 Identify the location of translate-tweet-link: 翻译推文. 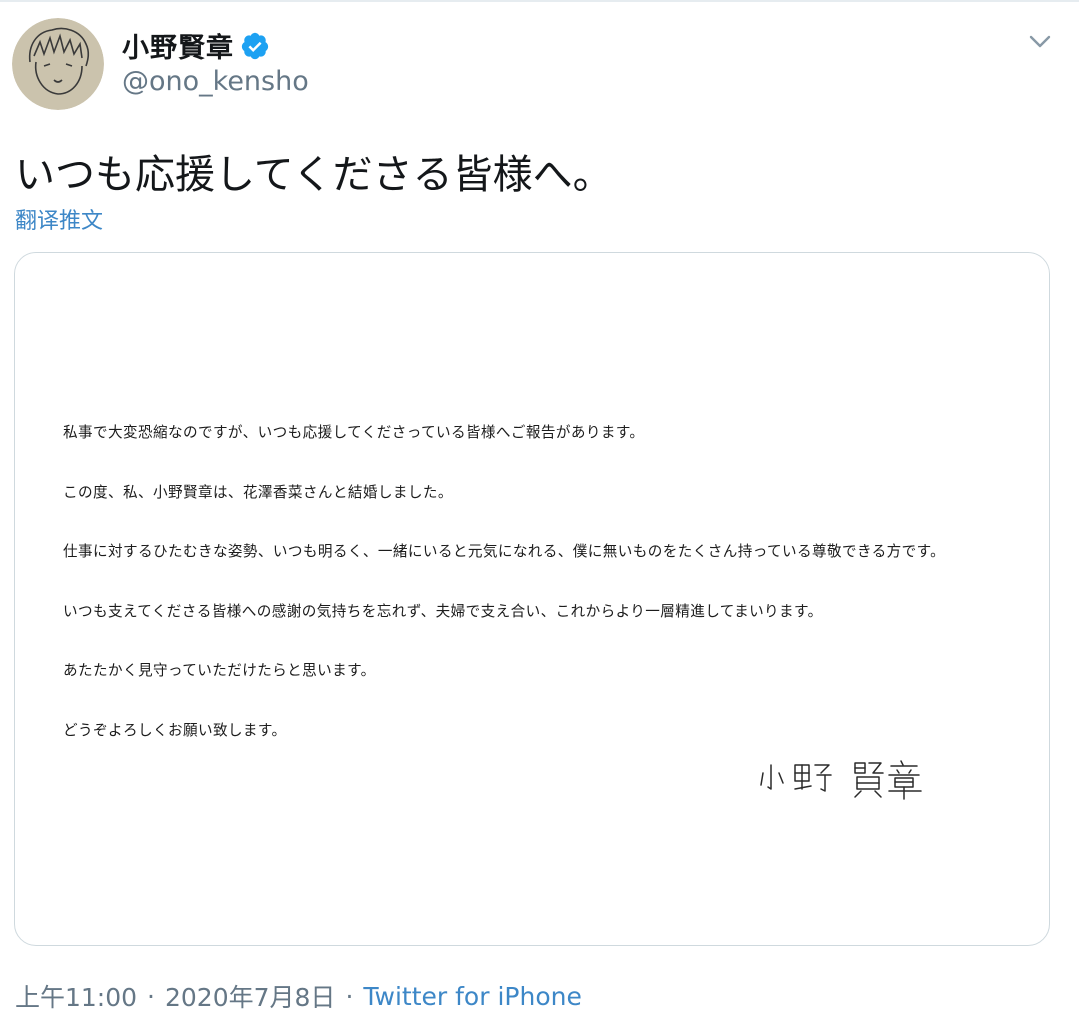
(59, 219).